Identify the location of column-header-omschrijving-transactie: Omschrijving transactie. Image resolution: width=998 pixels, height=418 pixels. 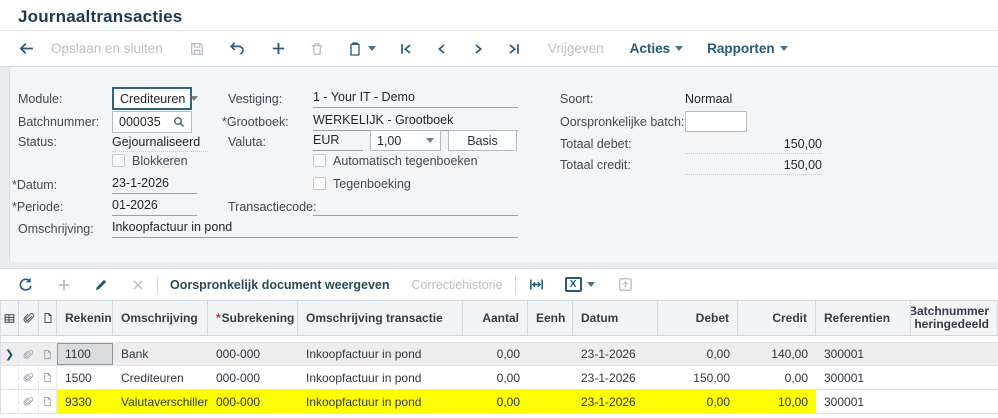
(380, 318).